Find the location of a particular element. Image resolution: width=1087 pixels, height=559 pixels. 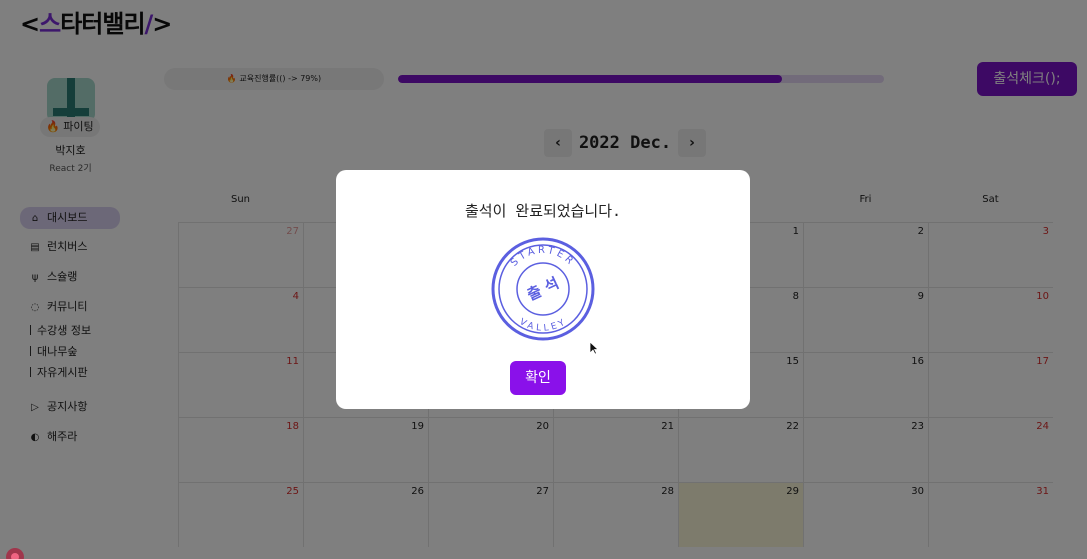

svg-text: VALLEY is located at coordinates (543, 325).